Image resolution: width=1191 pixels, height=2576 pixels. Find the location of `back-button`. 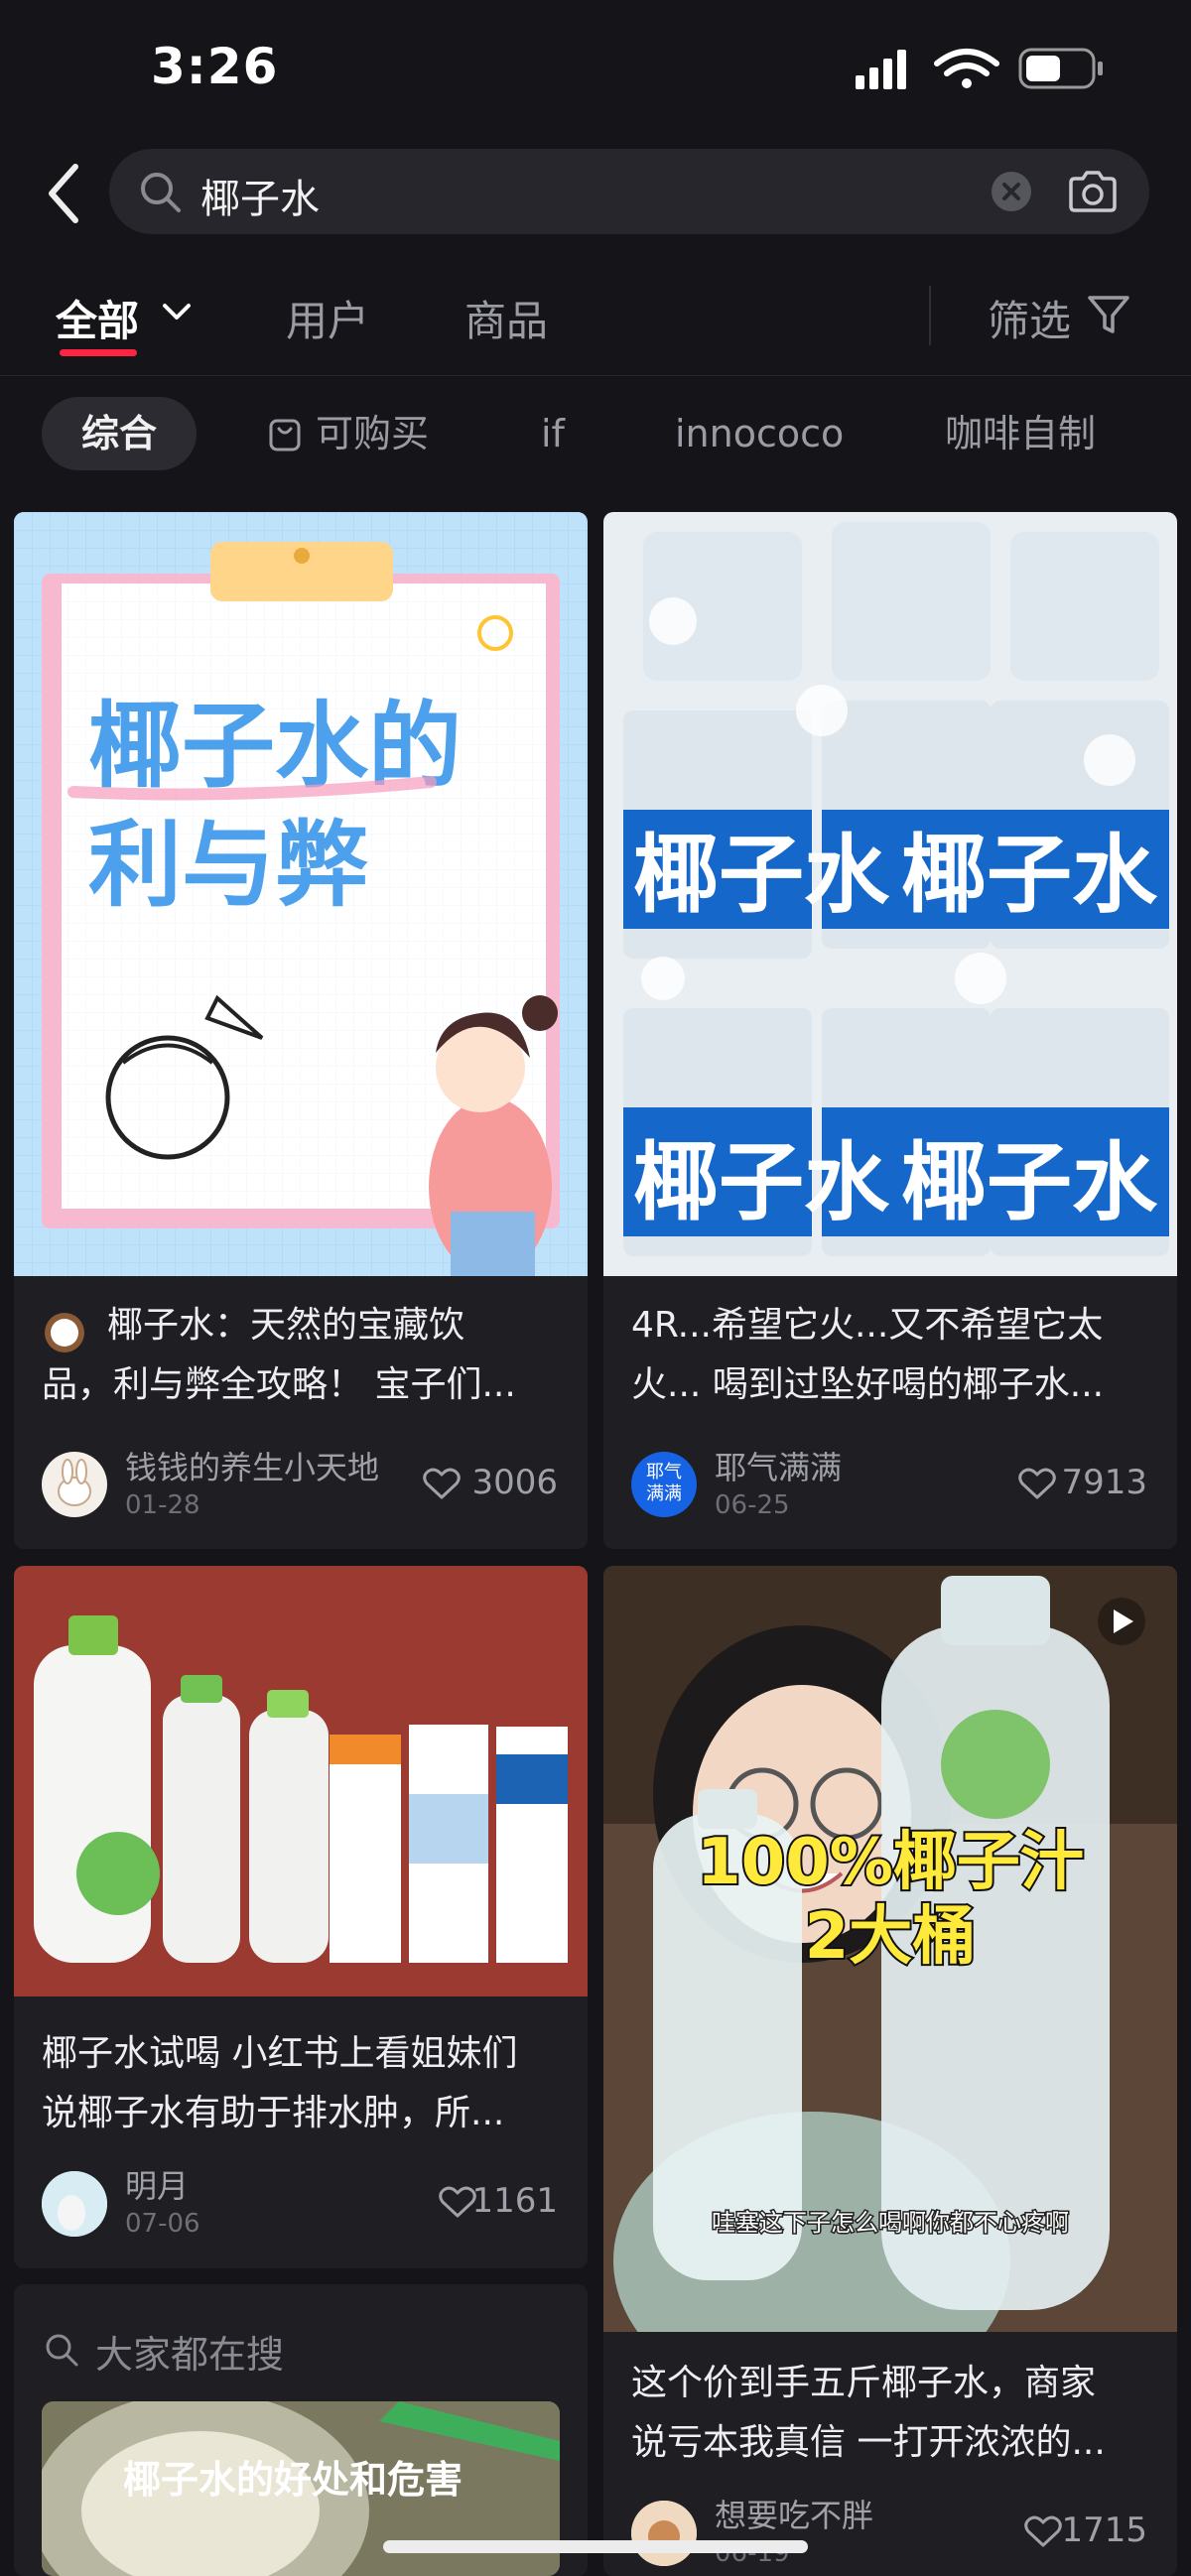

back-button is located at coordinates (64, 194).